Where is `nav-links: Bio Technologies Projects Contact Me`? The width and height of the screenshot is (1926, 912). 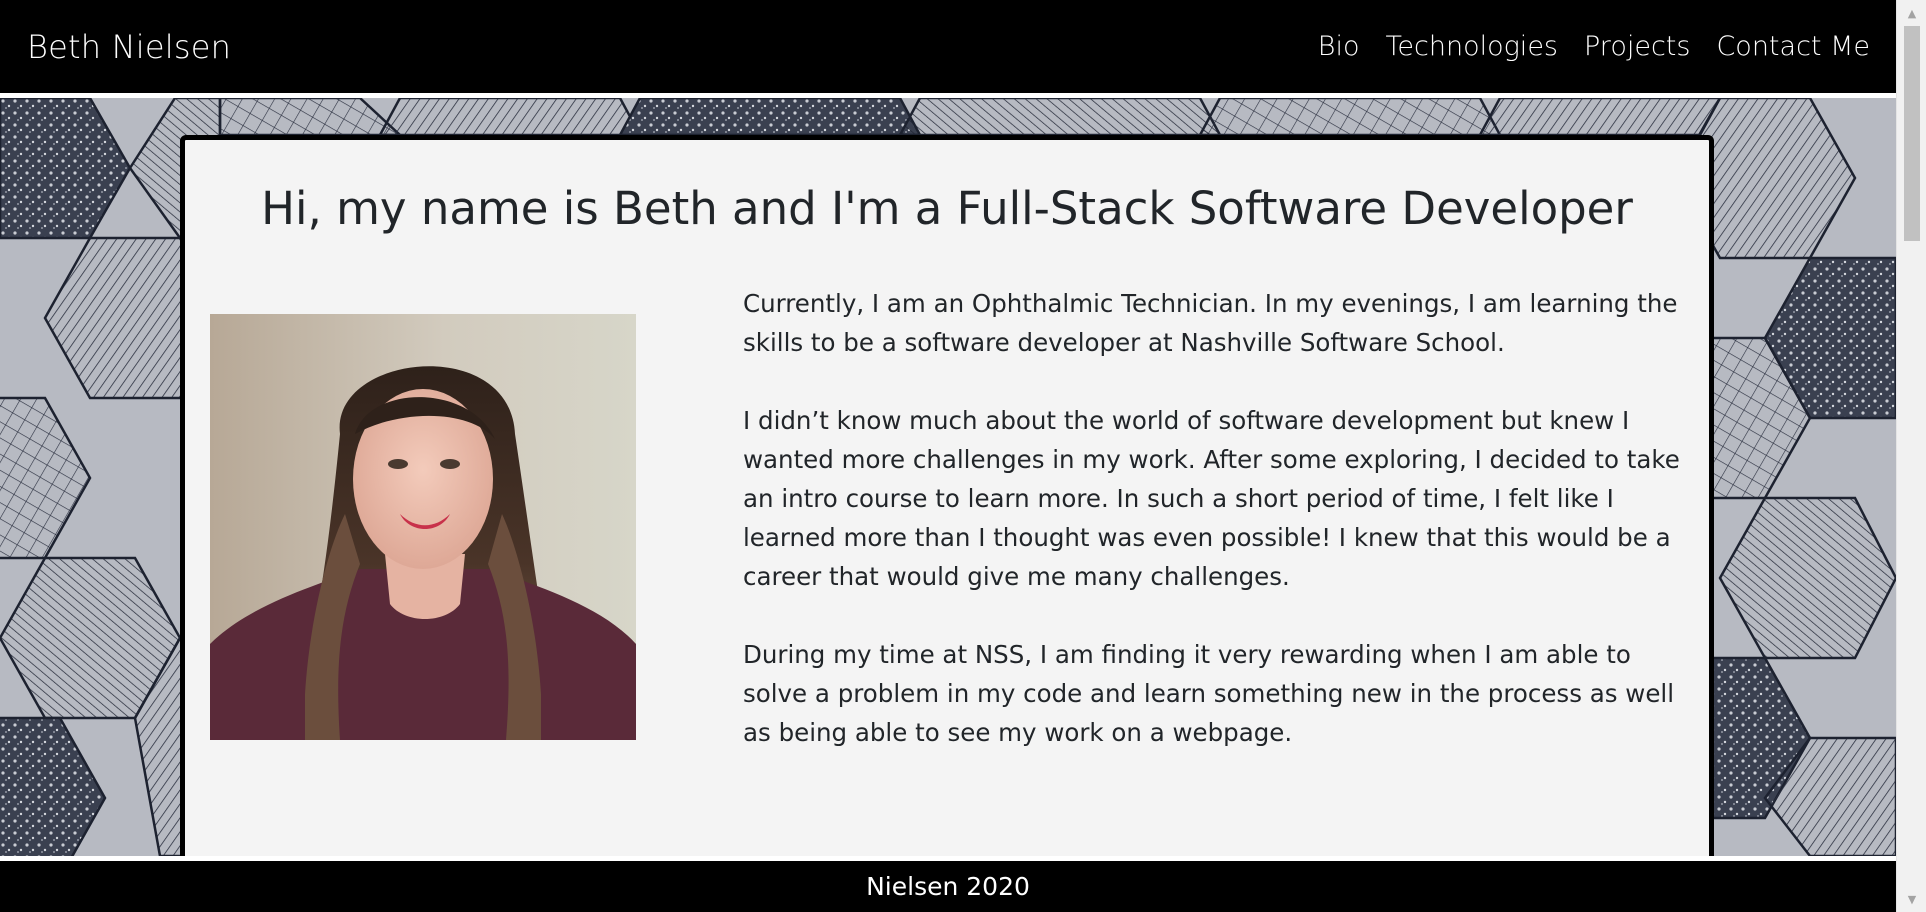
nav-links: Bio Technologies Projects Contact Me is located at coordinates (1594, 46).